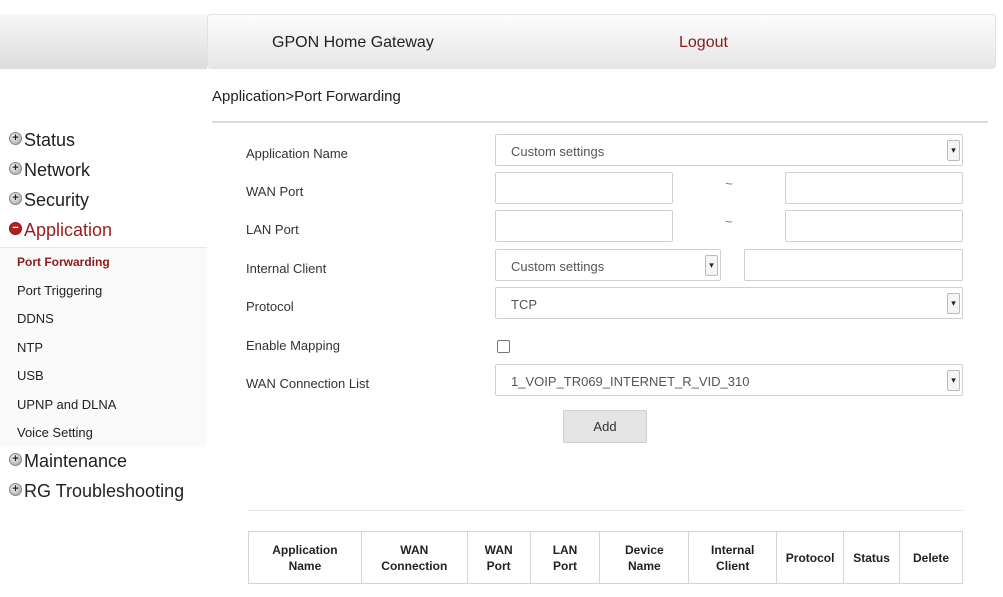  What do you see at coordinates (103, 262) in the screenshot?
I see `sidebar-subitem-port-forwarding: Port Forwarding` at bounding box center [103, 262].